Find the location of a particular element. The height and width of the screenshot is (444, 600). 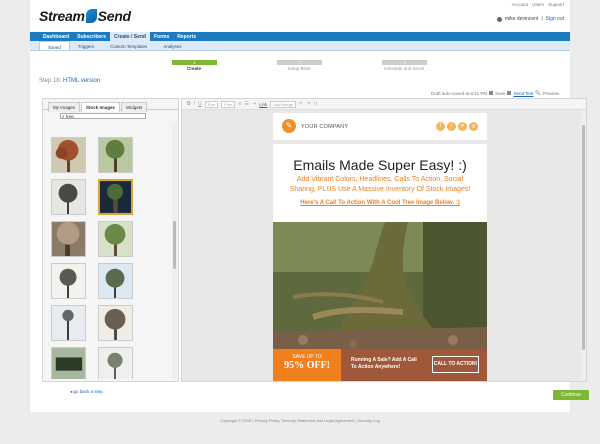

redo-icon: ↷ is located at coordinates (308, 104).